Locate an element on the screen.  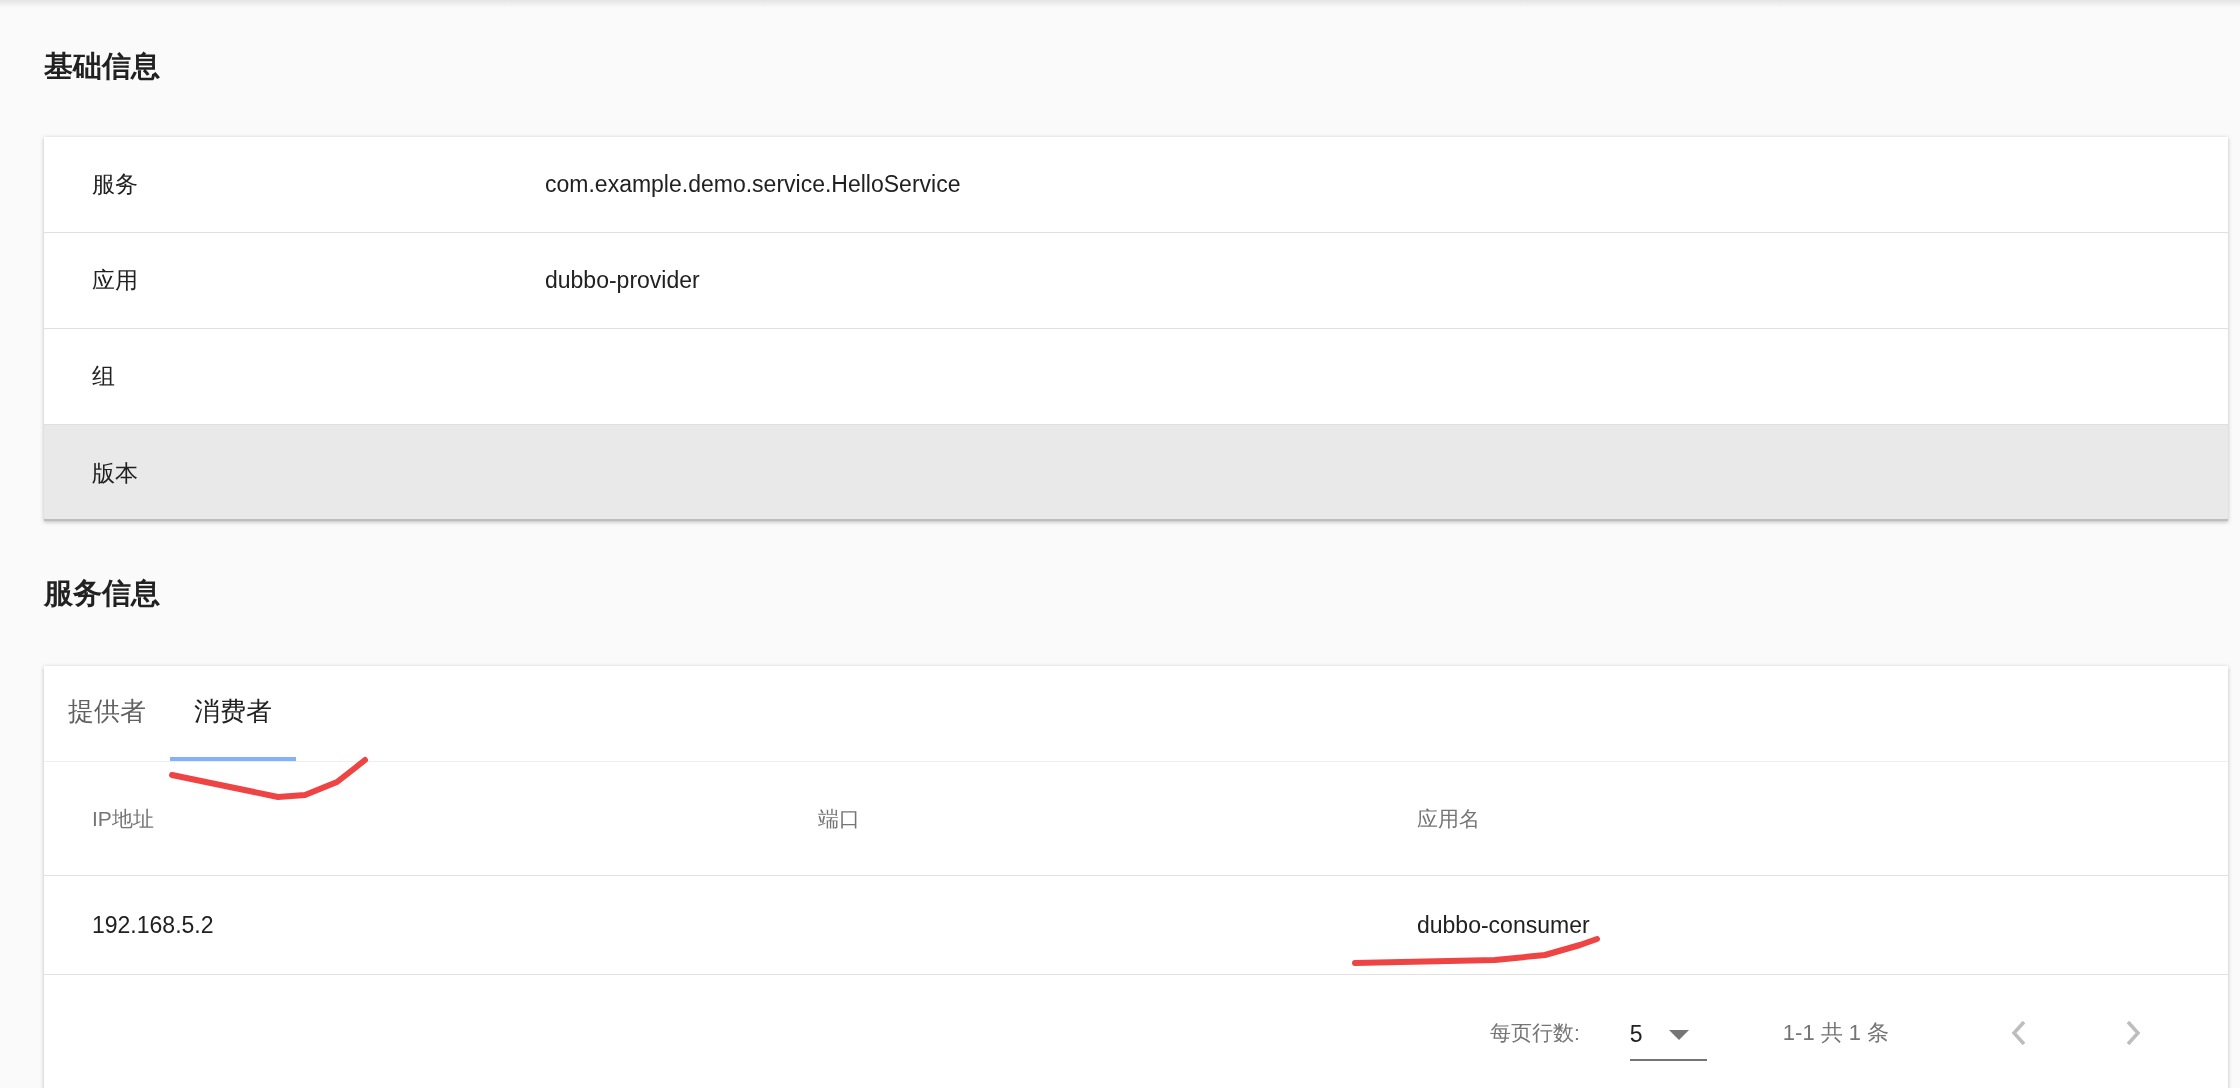
caret-icon is located at coordinates (1678, 1034).